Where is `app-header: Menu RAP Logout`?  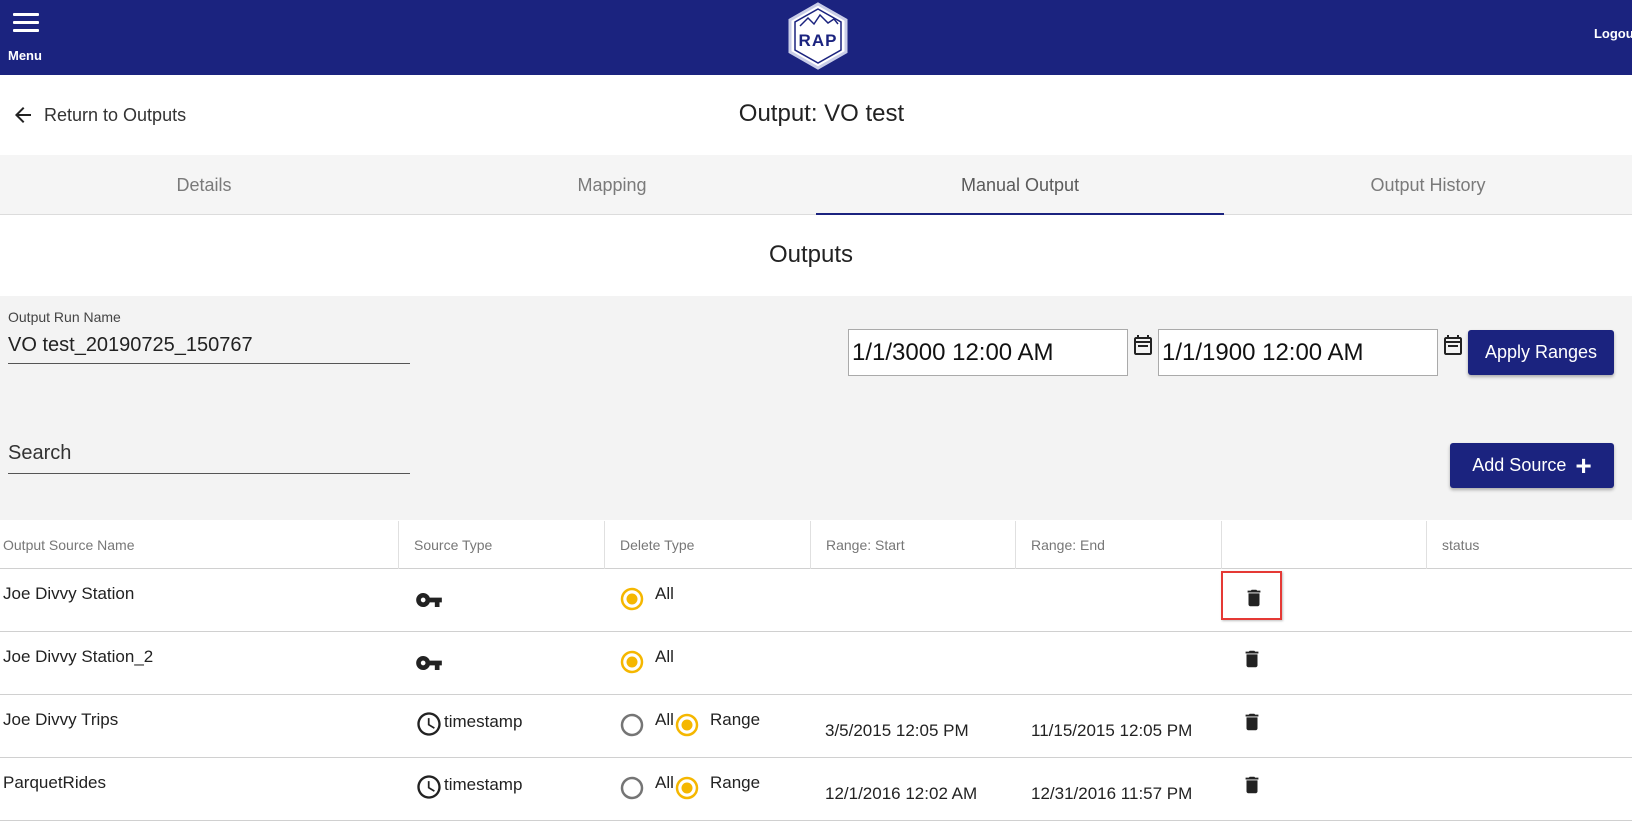
app-header: Menu RAP Logout is located at coordinates (816, 37).